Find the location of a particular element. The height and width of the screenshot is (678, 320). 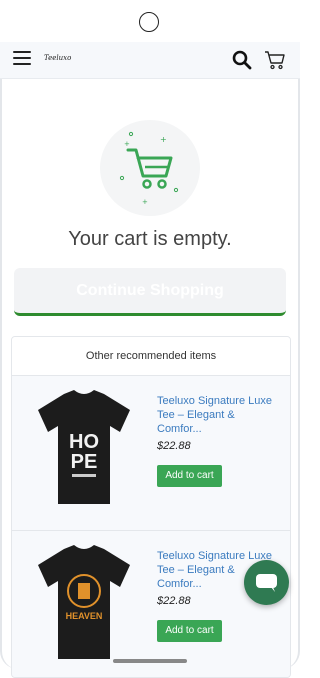

cart-icon: + + + is located at coordinates (149, 168).